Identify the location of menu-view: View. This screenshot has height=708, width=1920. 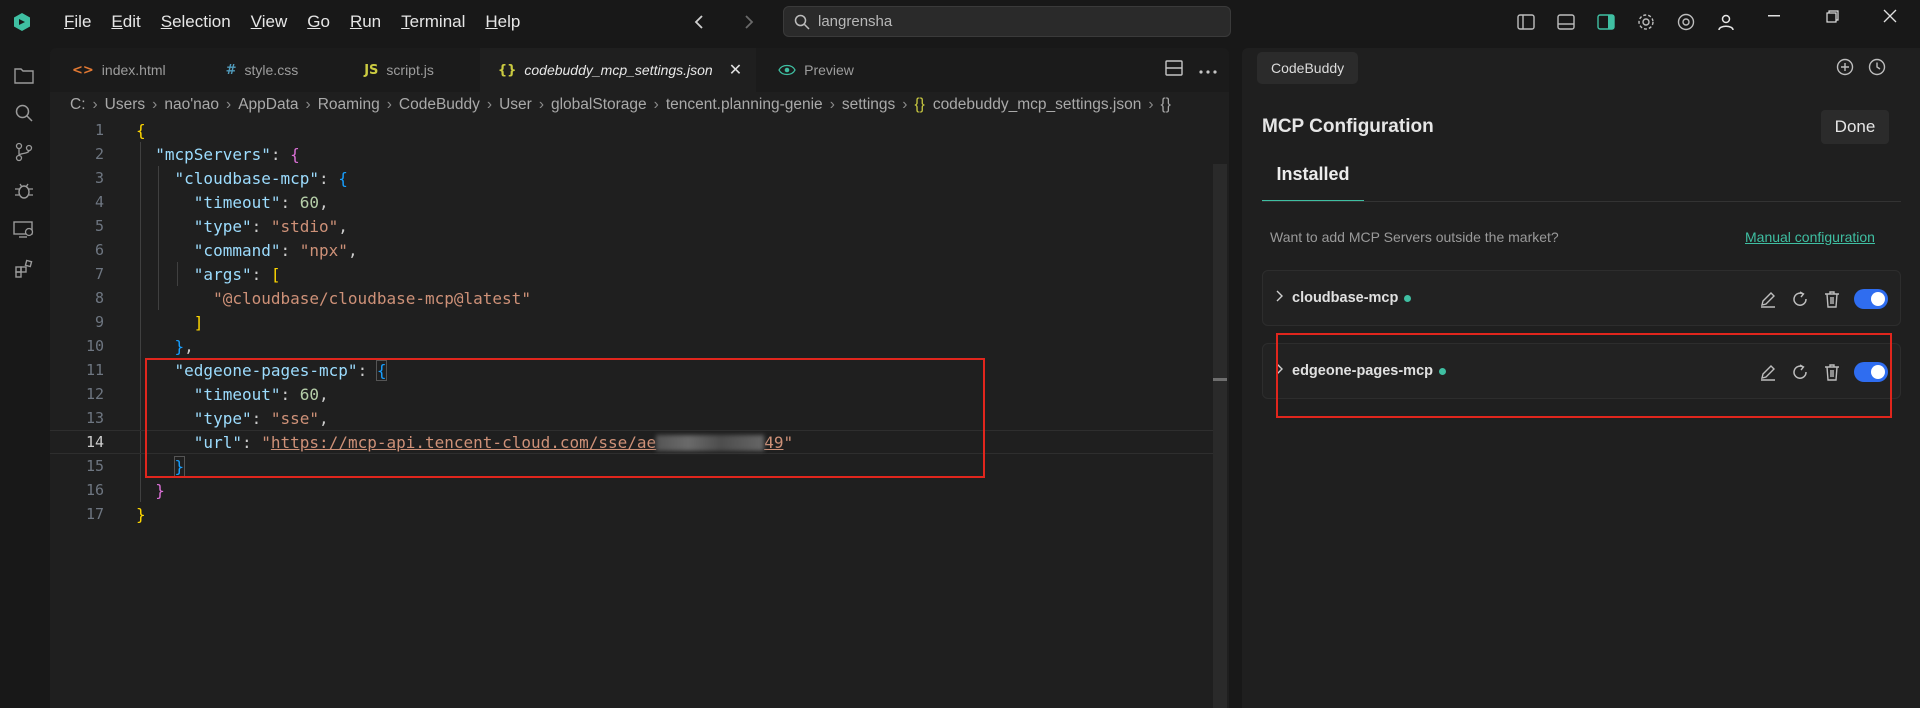
(269, 22).